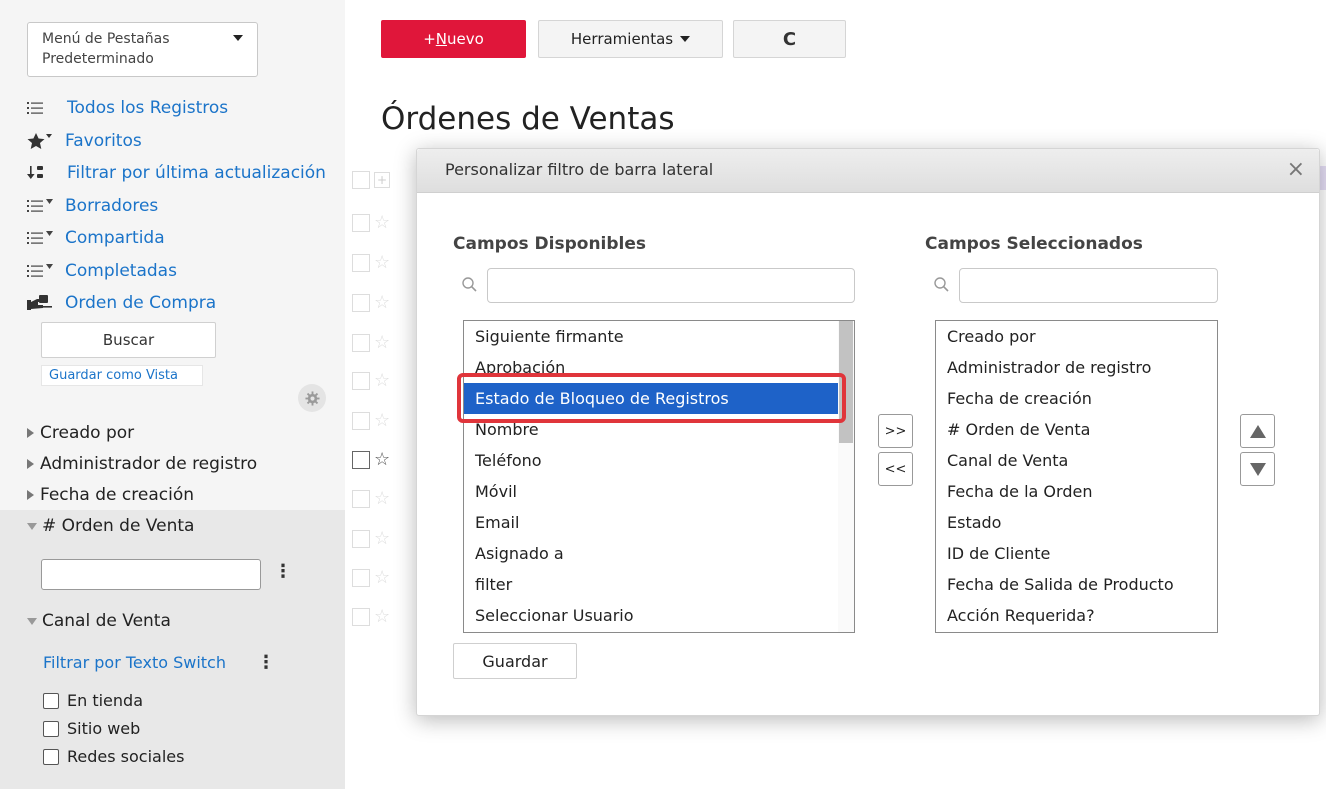  What do you see at coordinates (184, 173) in the screenshot?
I see `nav-item-last-updated: Filtrar por última actualización` at bounding box center [184, 173].